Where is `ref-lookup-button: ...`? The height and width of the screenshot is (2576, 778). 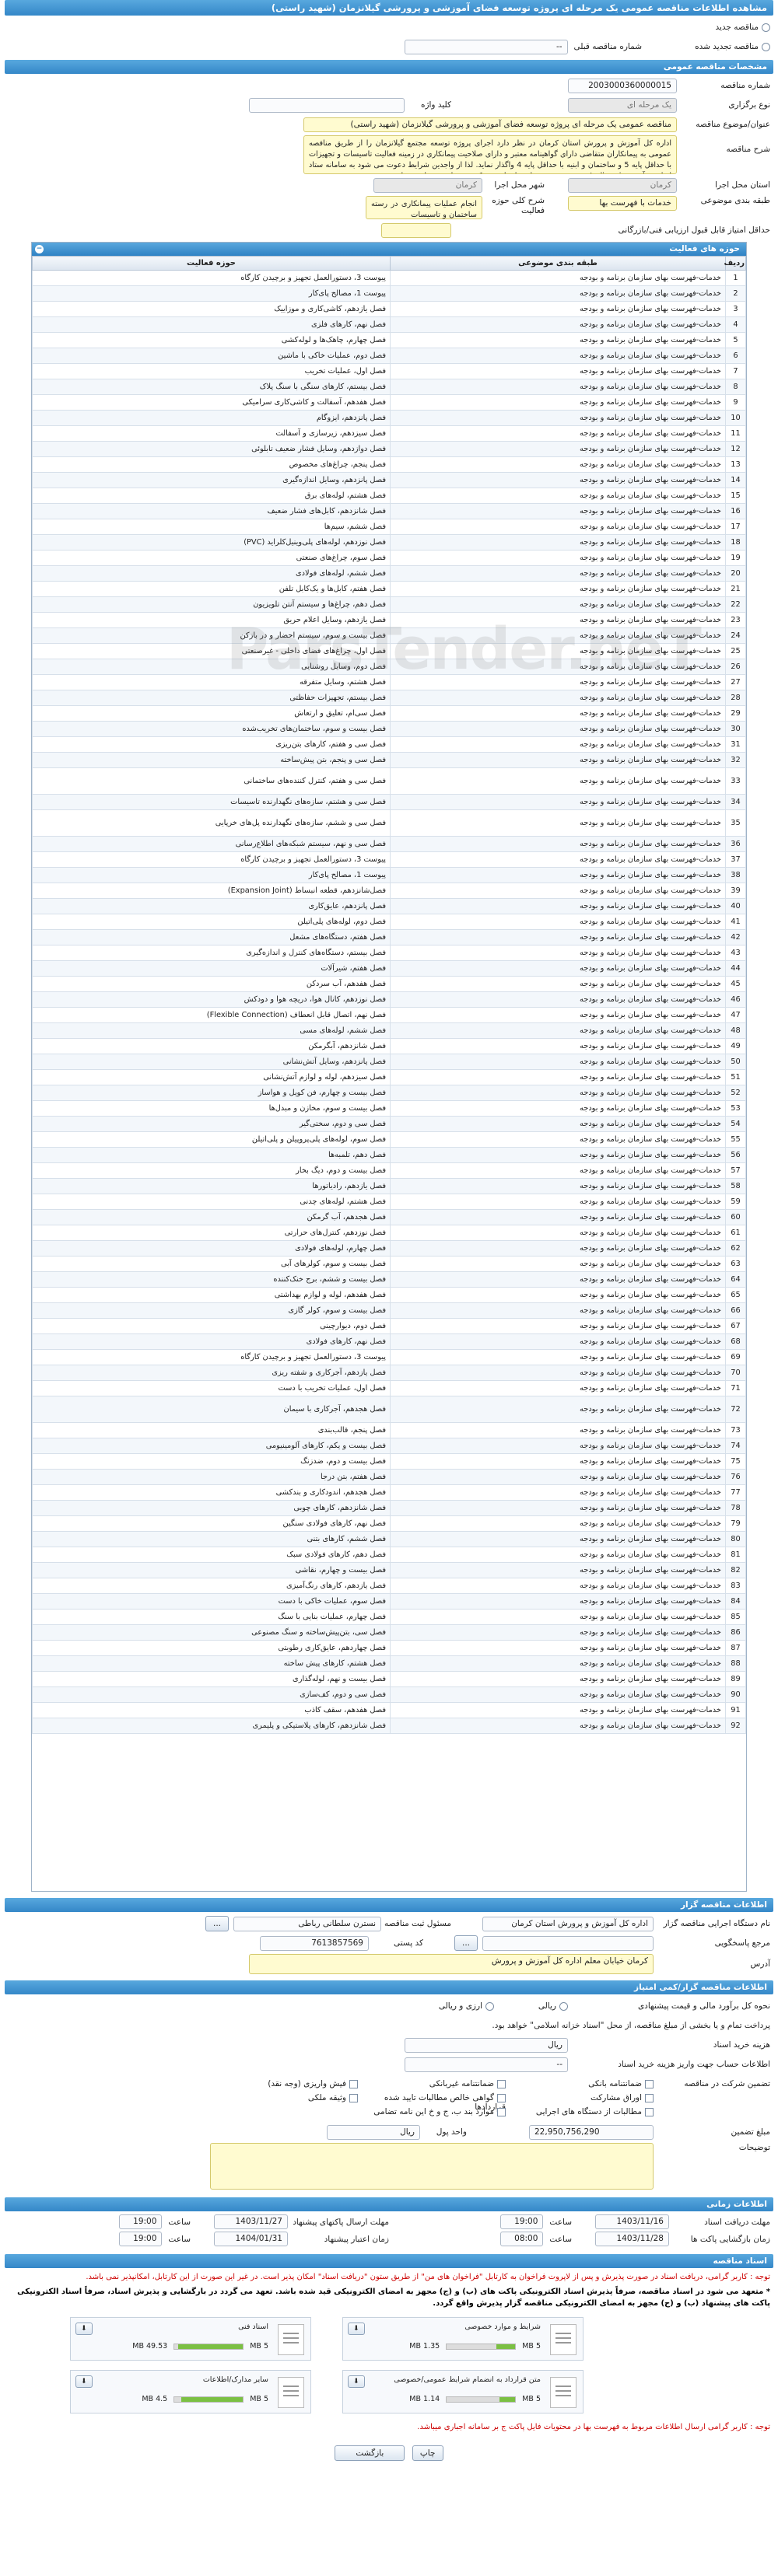 ref-lookup-button: ... is located at coordinates (466, 1943).